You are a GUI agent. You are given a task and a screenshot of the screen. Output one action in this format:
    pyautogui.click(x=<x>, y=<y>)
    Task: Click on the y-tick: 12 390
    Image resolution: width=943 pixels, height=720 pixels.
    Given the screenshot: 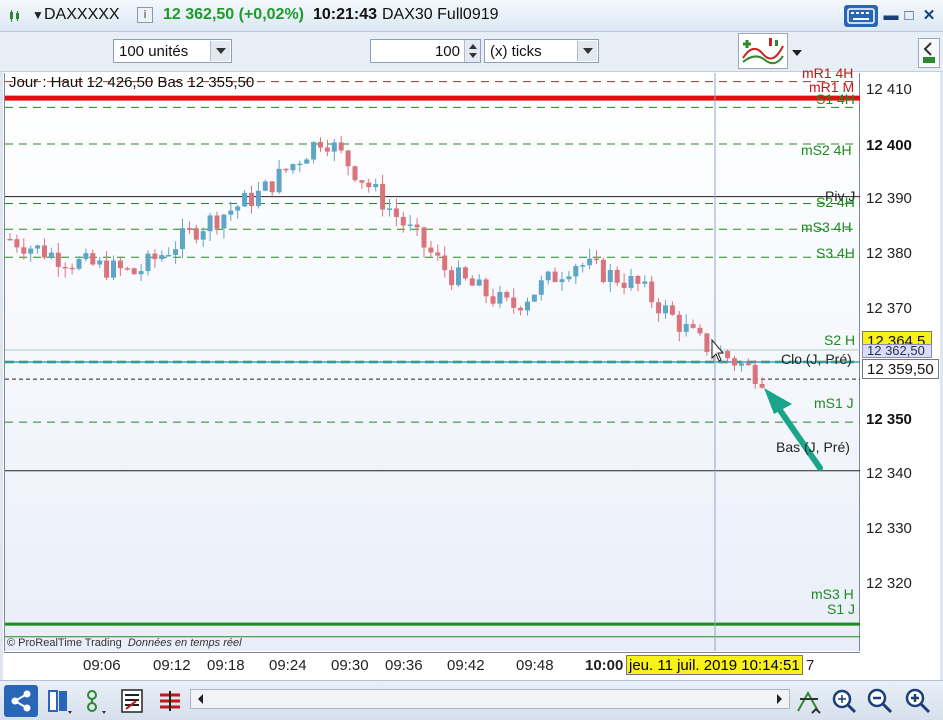 What is the action you would take?
    pyautogui.click(x=889, y=198)
    